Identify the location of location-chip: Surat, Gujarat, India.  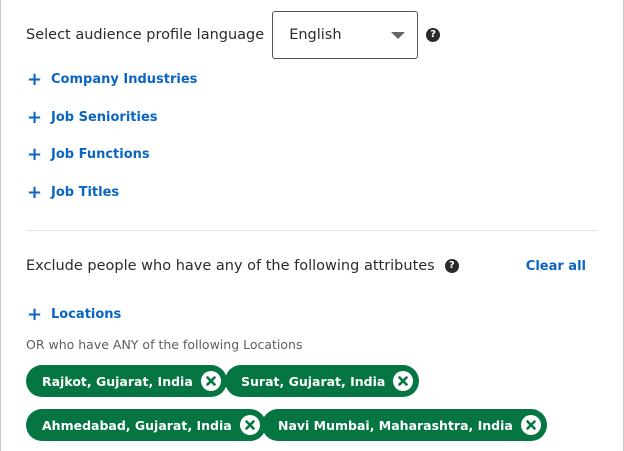
(322, 381).